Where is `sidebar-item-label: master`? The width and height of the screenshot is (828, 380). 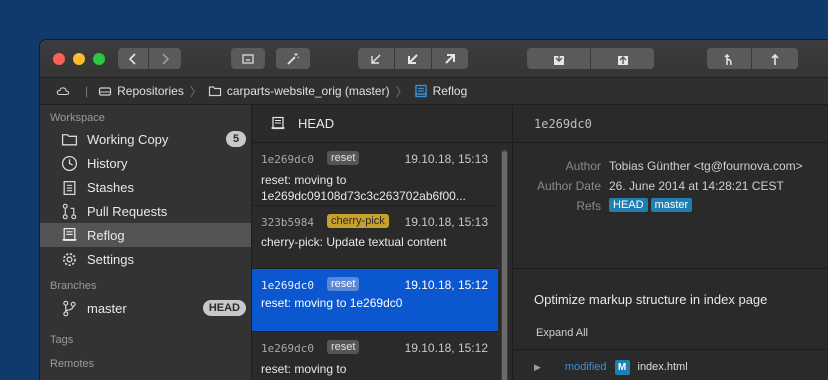
sidebar-item-label: master is located at coordinates (107, 308).